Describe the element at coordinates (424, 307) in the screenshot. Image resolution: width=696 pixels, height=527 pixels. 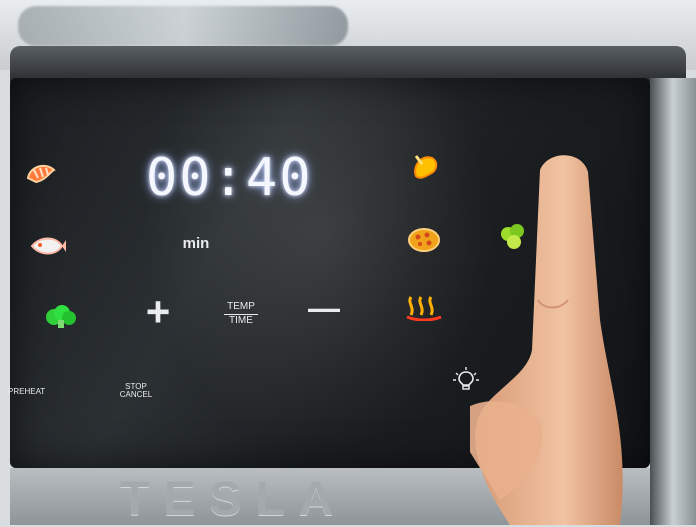
I see `heat-waves-icon` at that location.